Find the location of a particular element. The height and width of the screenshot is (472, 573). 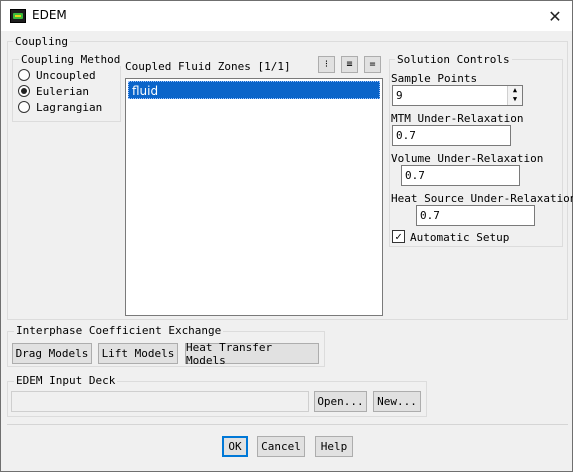

sample-points-stepper: ▲ ▼ is located at coordinates (514, 95).